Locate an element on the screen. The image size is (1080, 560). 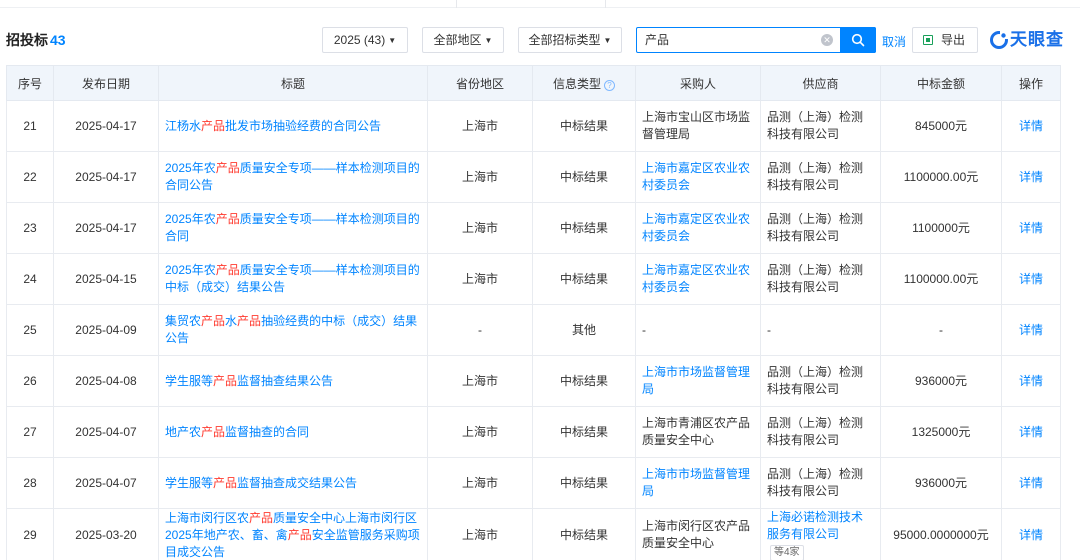
search-button is located at coordinates (858, 40).